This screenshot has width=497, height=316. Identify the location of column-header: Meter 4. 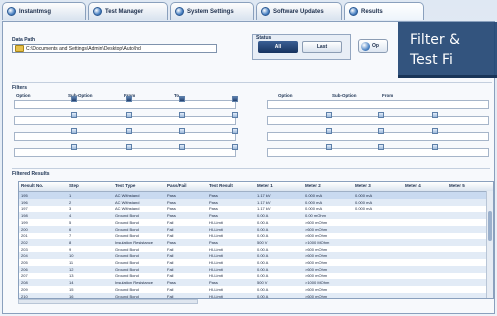
(413, 185).